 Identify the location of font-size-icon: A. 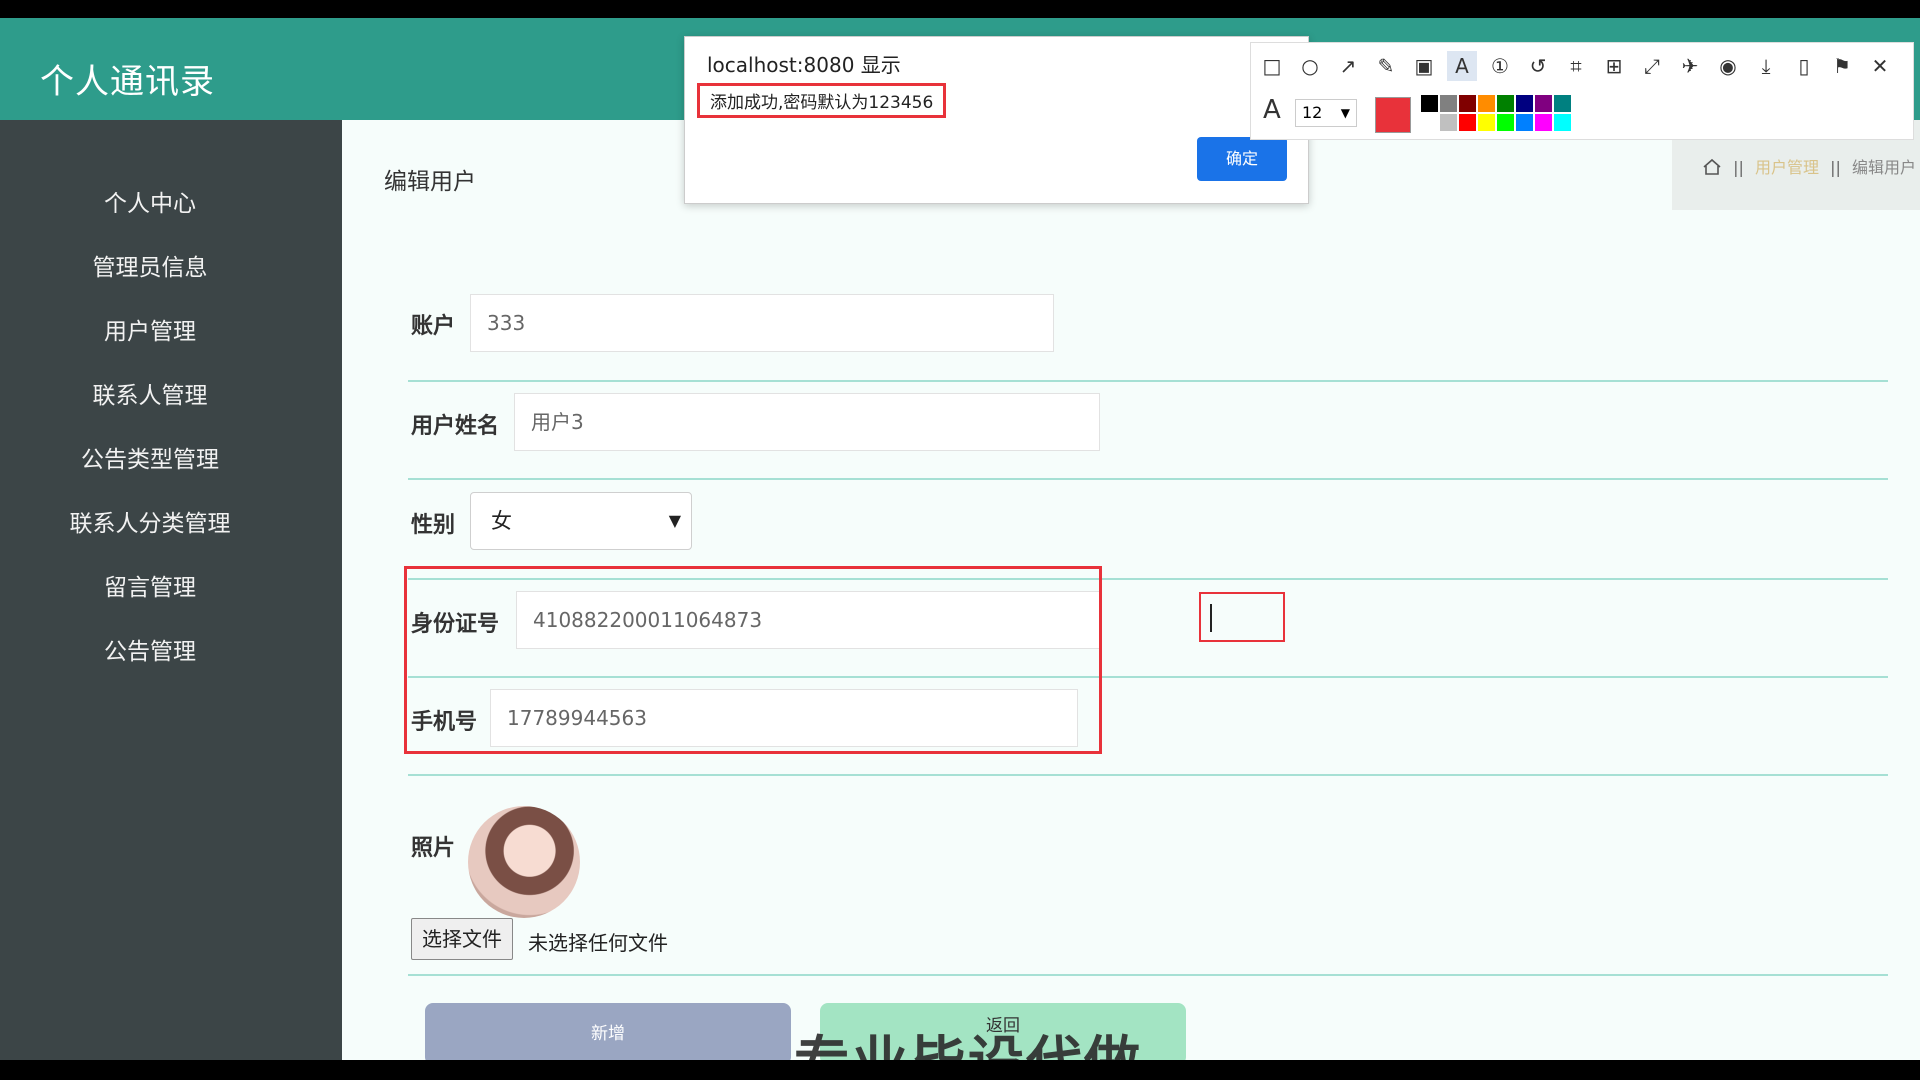
(1272, 110).